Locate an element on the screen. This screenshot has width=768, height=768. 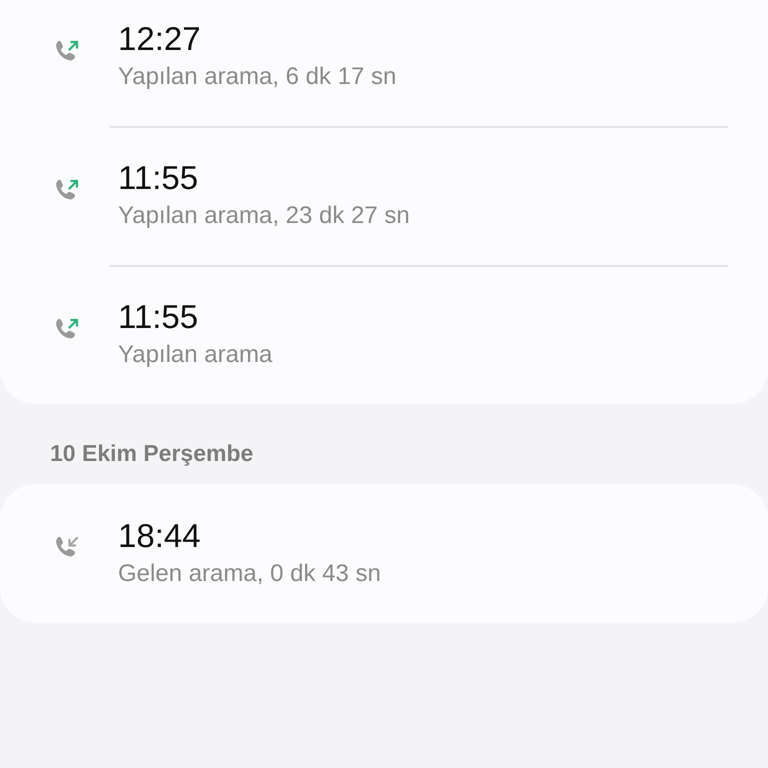
call-details: Yapılan arama, 23 dk 27 sn is located at coordinates (264, 216).